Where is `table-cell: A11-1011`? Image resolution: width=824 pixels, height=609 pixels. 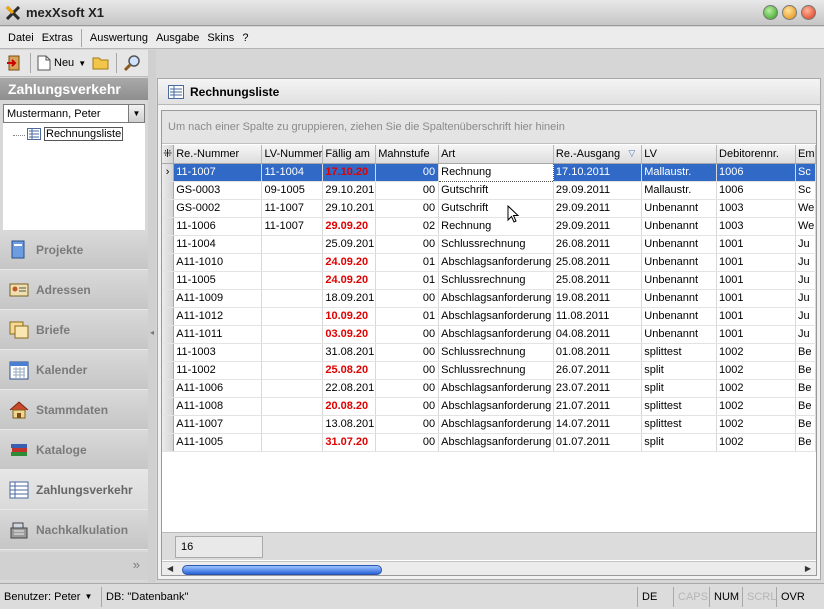 table-cell: A11-1011 is located at coordinates (218, 334).